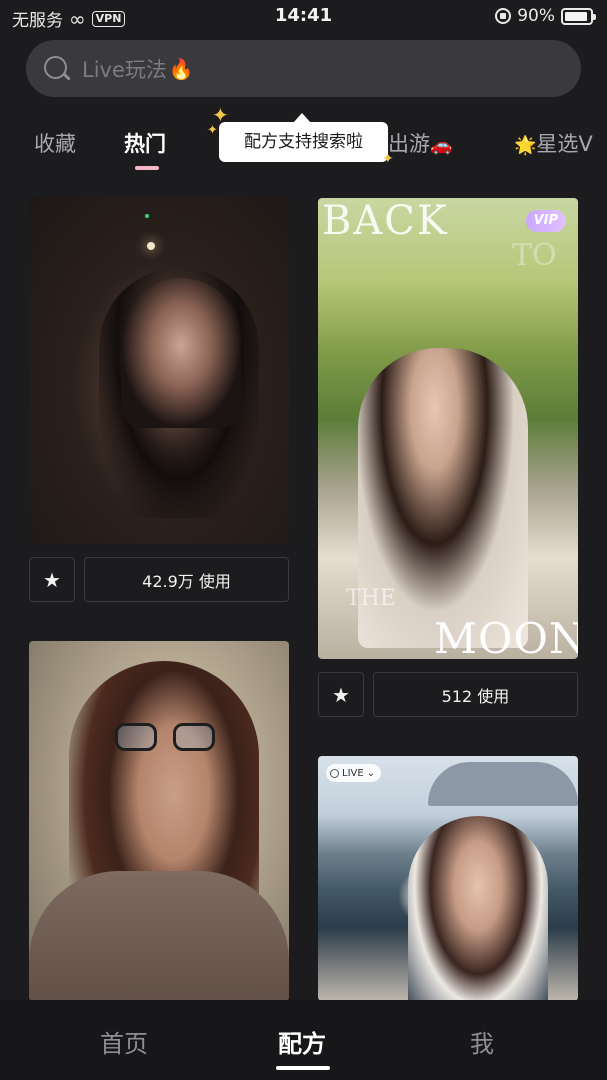 This screenshot has width=607, height=1080. I want to click on search-tooltip: 配方支持搜索啦, so click(303, 137).